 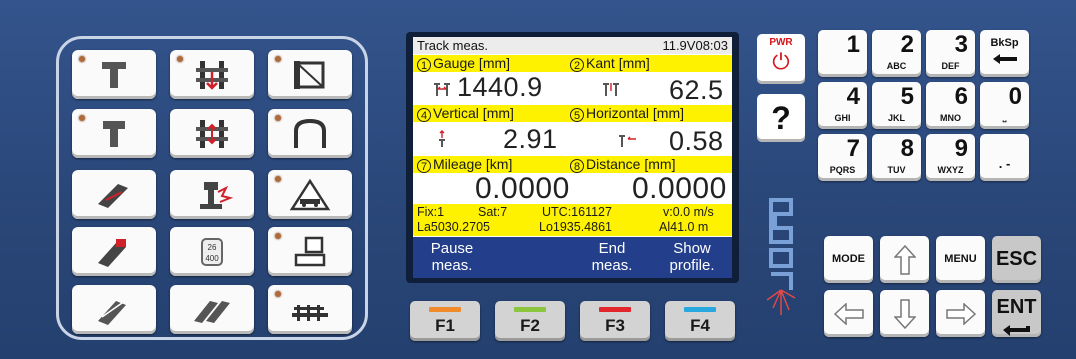 I want to click on power-button: PWR ⏻, so click(x=781, y=59).